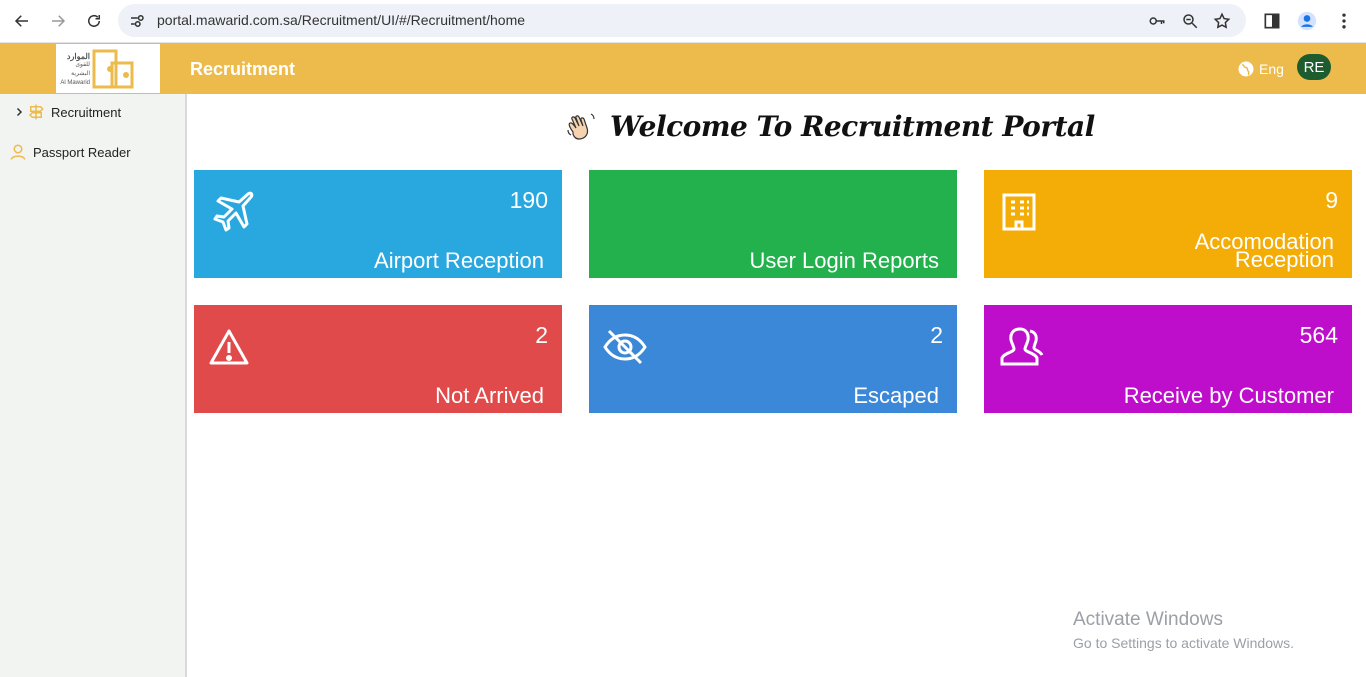 The width and height of the screenshot is (1366, 677). What do you see at coordinates (18, 152) in the screenshot?
I see `user-outline-icon` at bounding box center [18, 152].